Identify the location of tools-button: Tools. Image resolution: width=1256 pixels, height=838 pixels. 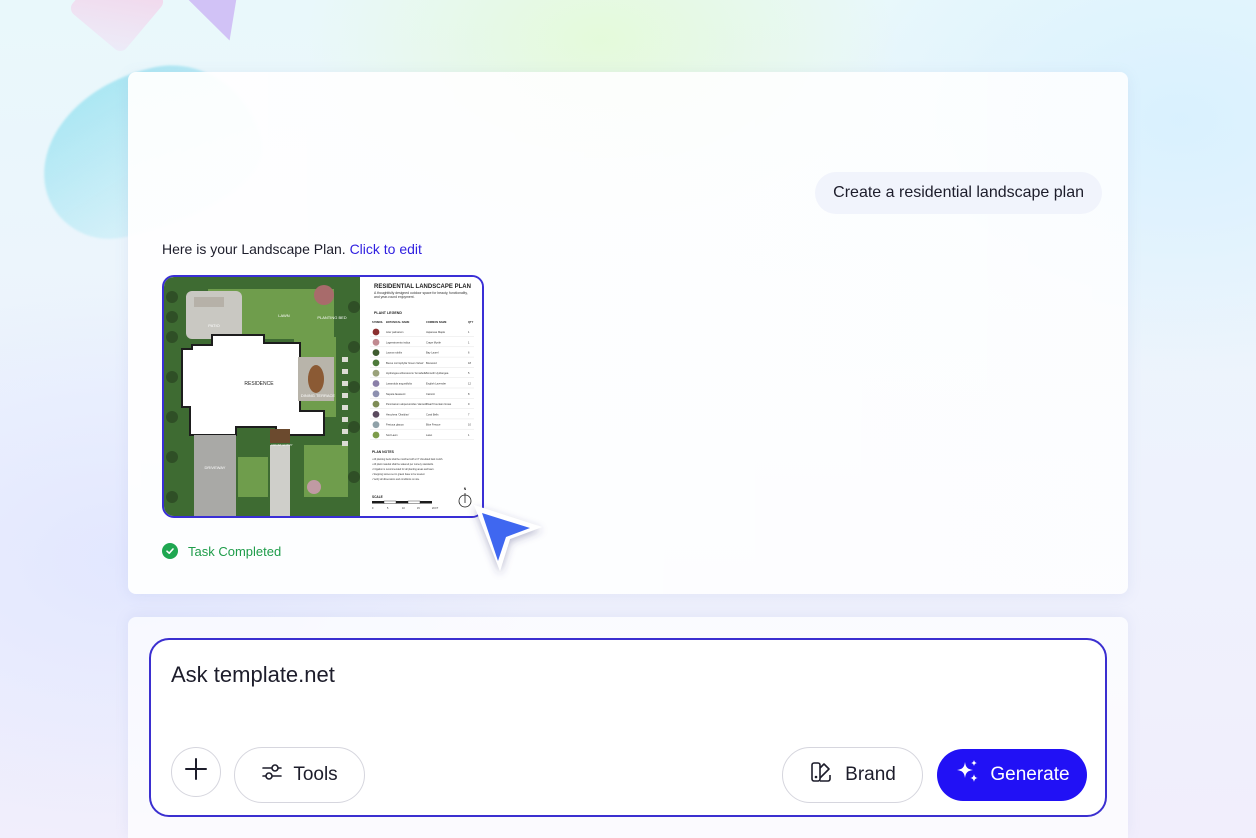
(299, 775).